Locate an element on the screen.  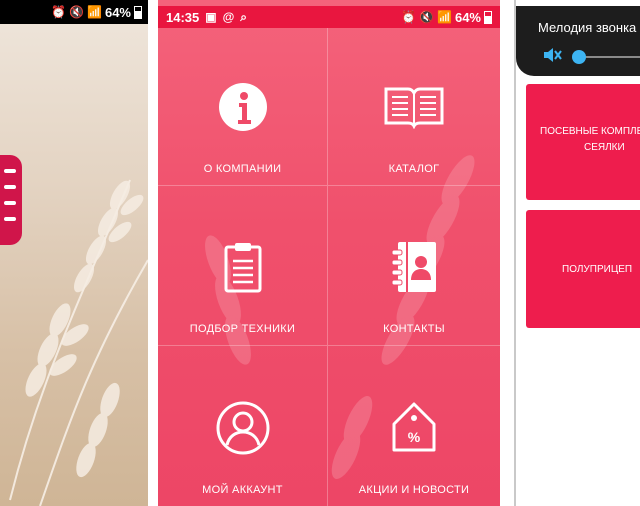
price-tag-percent-icon: % is located at coordinates (414, 428).